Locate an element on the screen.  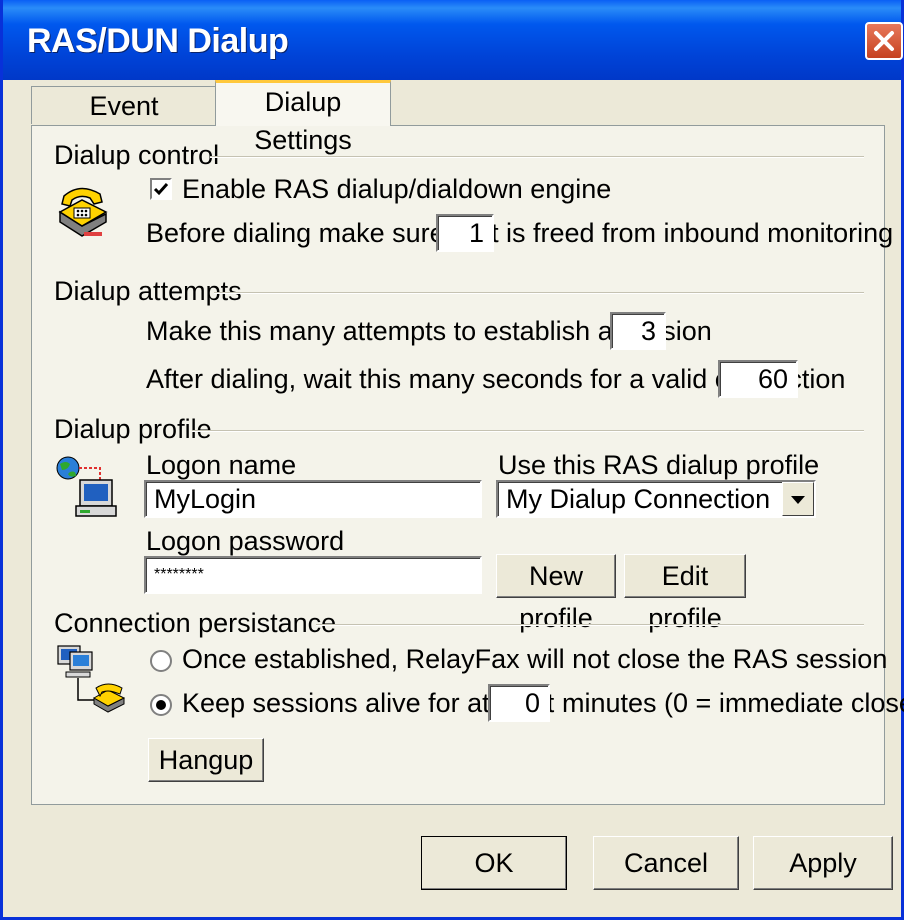
group-heading-dialup-profile: Dialup profile is located at coordinates (133, 429).